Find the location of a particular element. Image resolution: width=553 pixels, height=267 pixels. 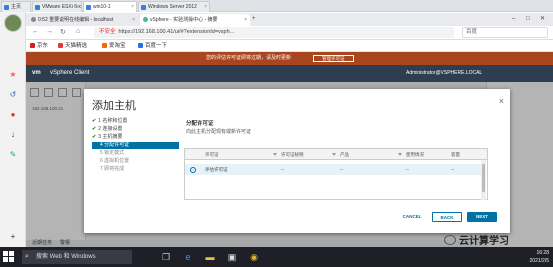

windows-start-icon is located at coordinates (9, 257).